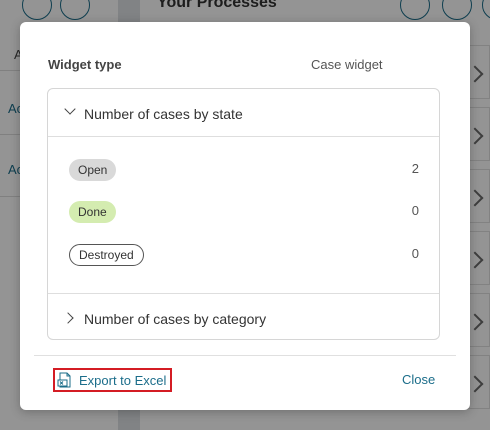  What do you see at coordinates (243, 259) in the screenshot?
I see `state-row-destroyed: Destroyed 0` at bounding box center [243, 259].